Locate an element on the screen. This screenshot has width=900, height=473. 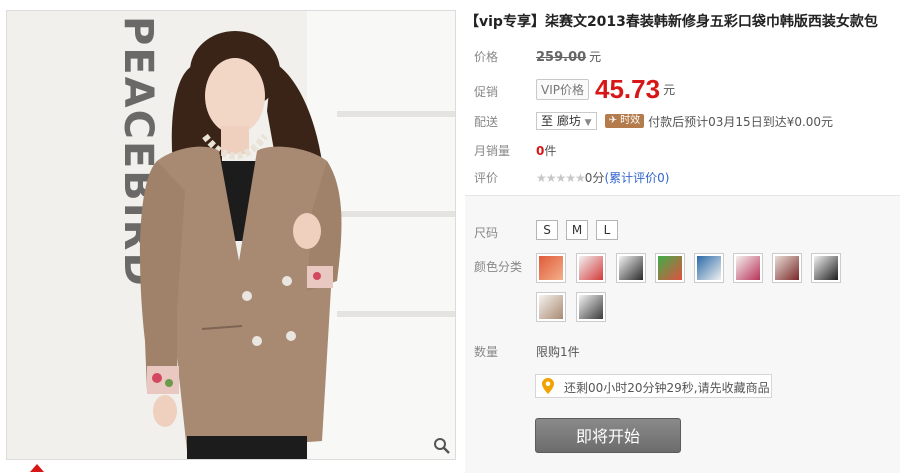
quantity-limit: 限购1件 is located at coordinates (558, 352).